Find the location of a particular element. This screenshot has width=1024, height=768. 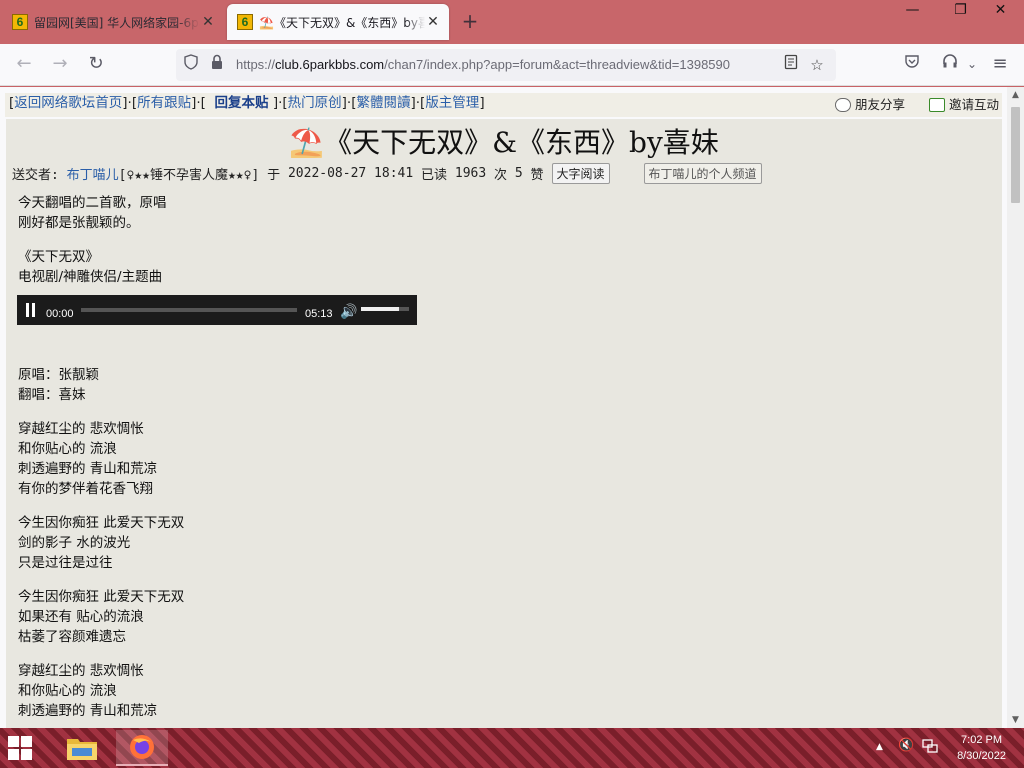

clock-date: 8/30/2022 is located at coordinates (981, 756).